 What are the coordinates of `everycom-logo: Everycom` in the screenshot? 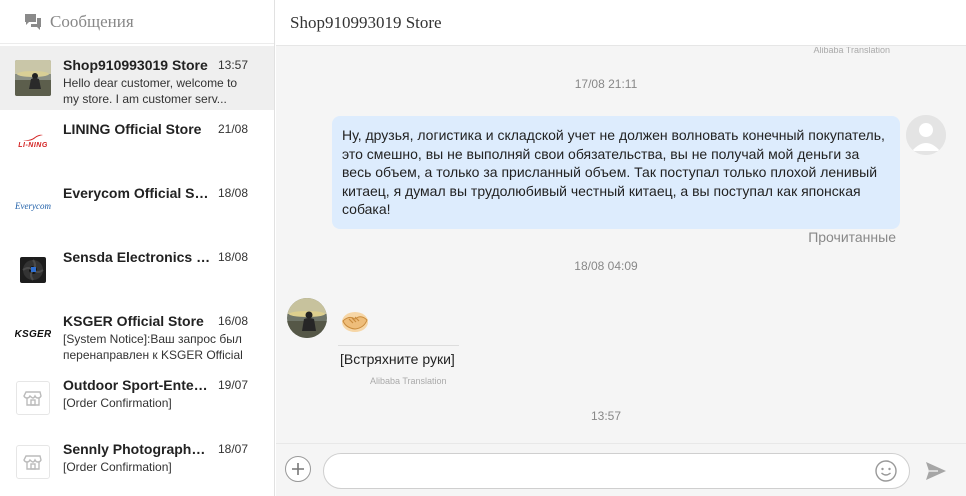 It's located at (33, 206).